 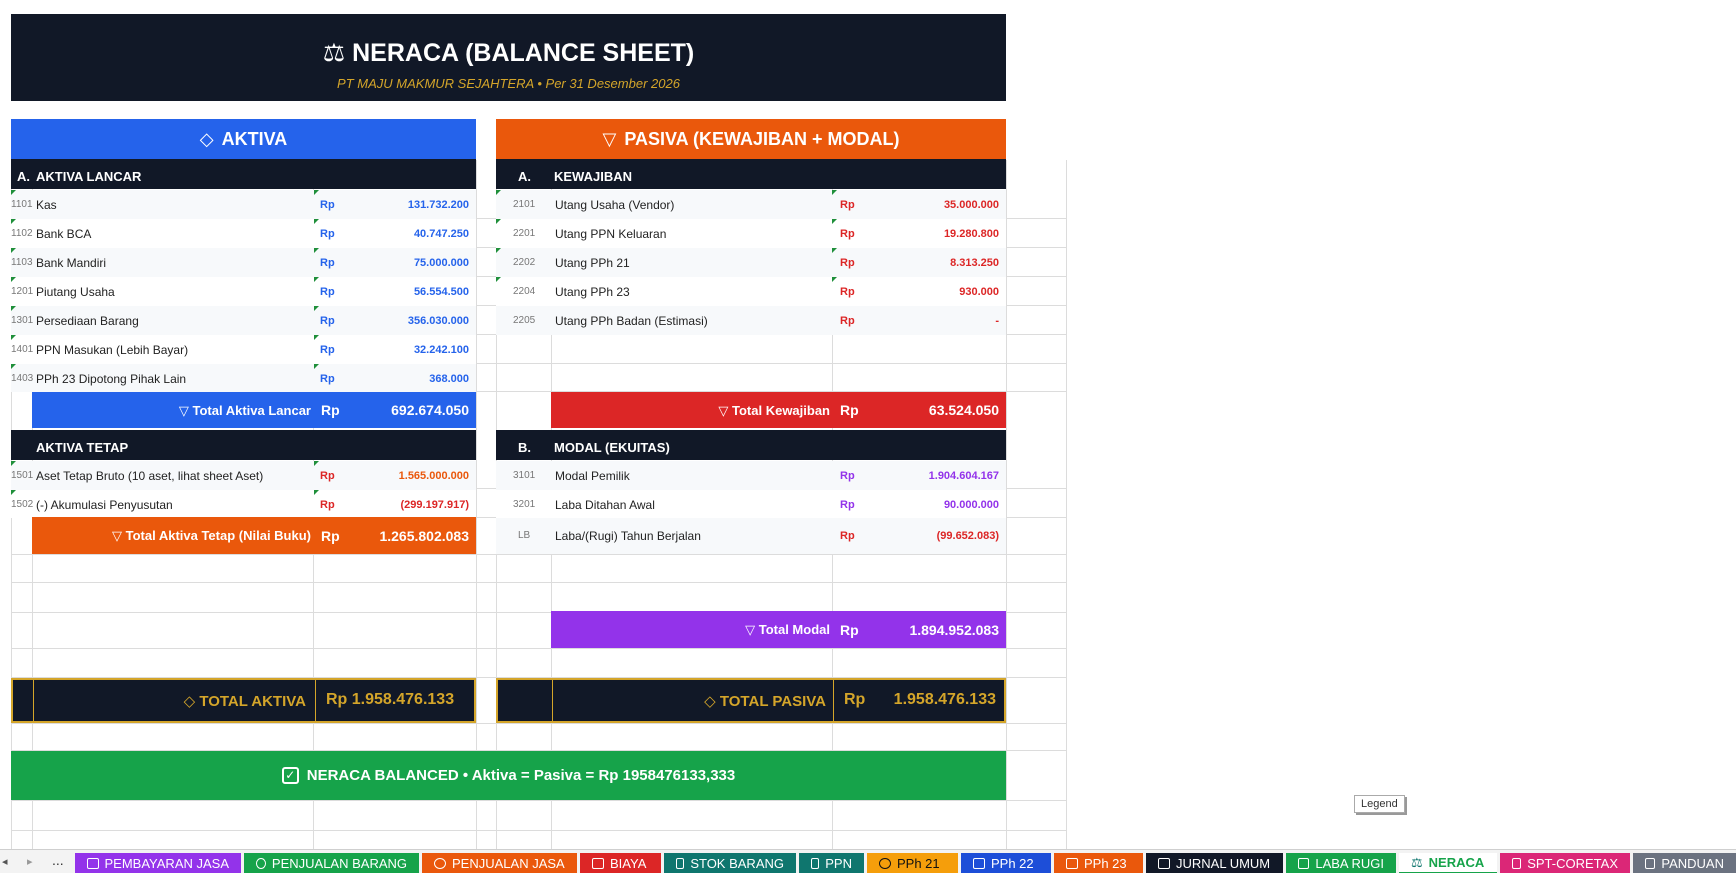 What do you see at coordinates (244, 410) in the screenshot?
I see `total-label: ▽ Total Aktiva Lancar` at bounding box center [244, 410].